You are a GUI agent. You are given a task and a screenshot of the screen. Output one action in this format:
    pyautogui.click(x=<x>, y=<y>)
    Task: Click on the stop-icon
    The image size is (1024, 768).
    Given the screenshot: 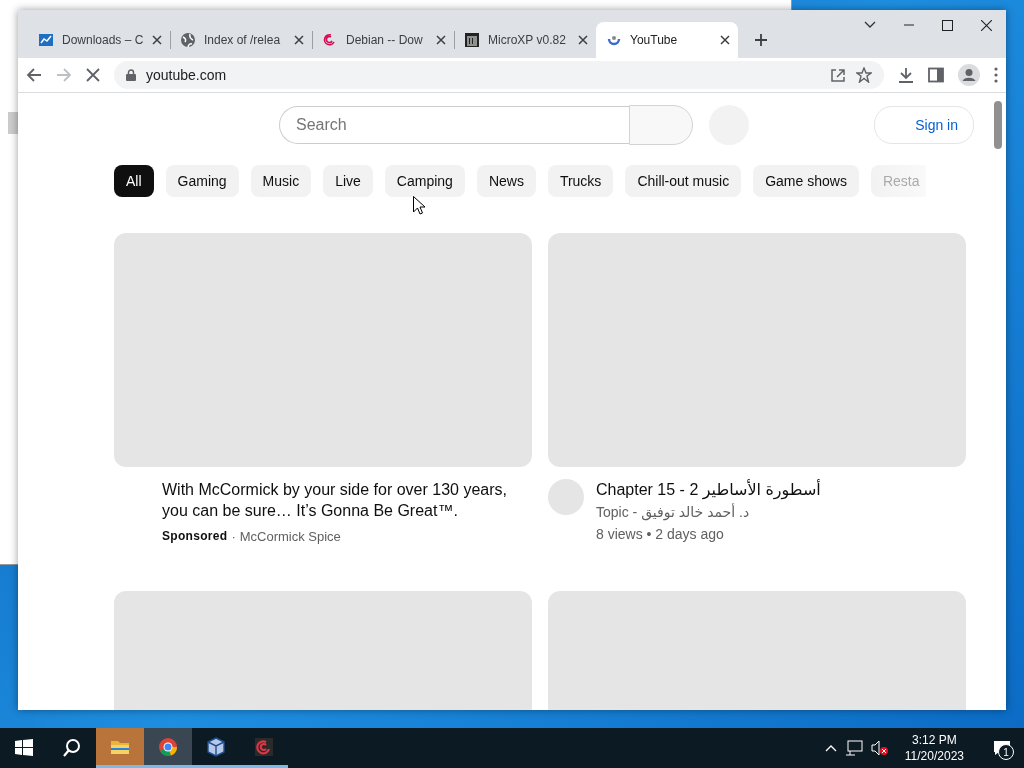 What is the action you would take?
    pyautogui.click(x=93, y=75)
    